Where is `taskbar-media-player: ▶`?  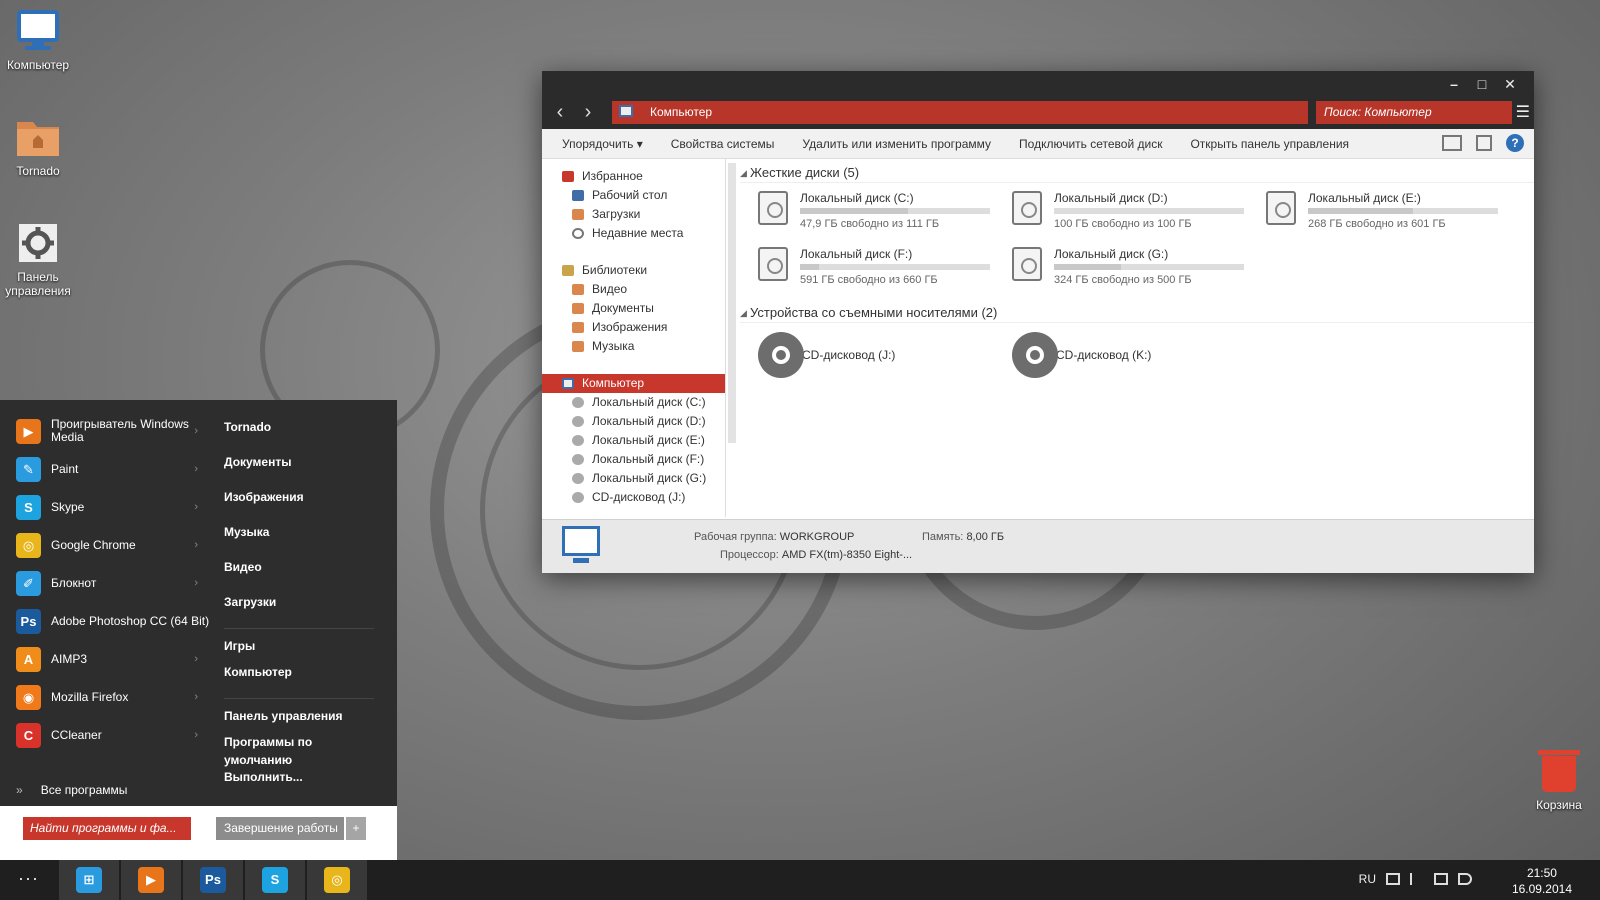
taskbar-media-player: ▶ is located at coordinates (151, 880).